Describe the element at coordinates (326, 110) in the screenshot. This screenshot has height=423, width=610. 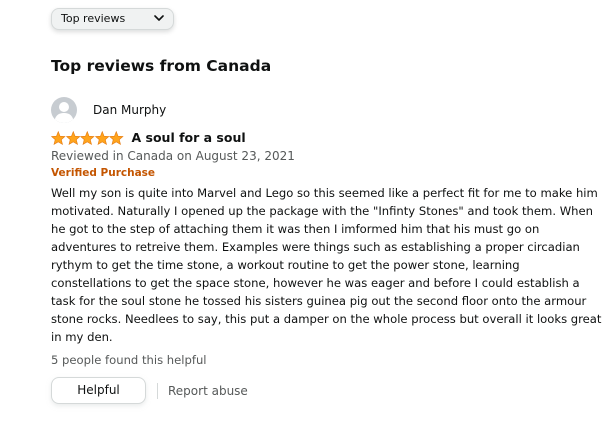
I see `reviewer-profile: Dan Murphy` at that location.